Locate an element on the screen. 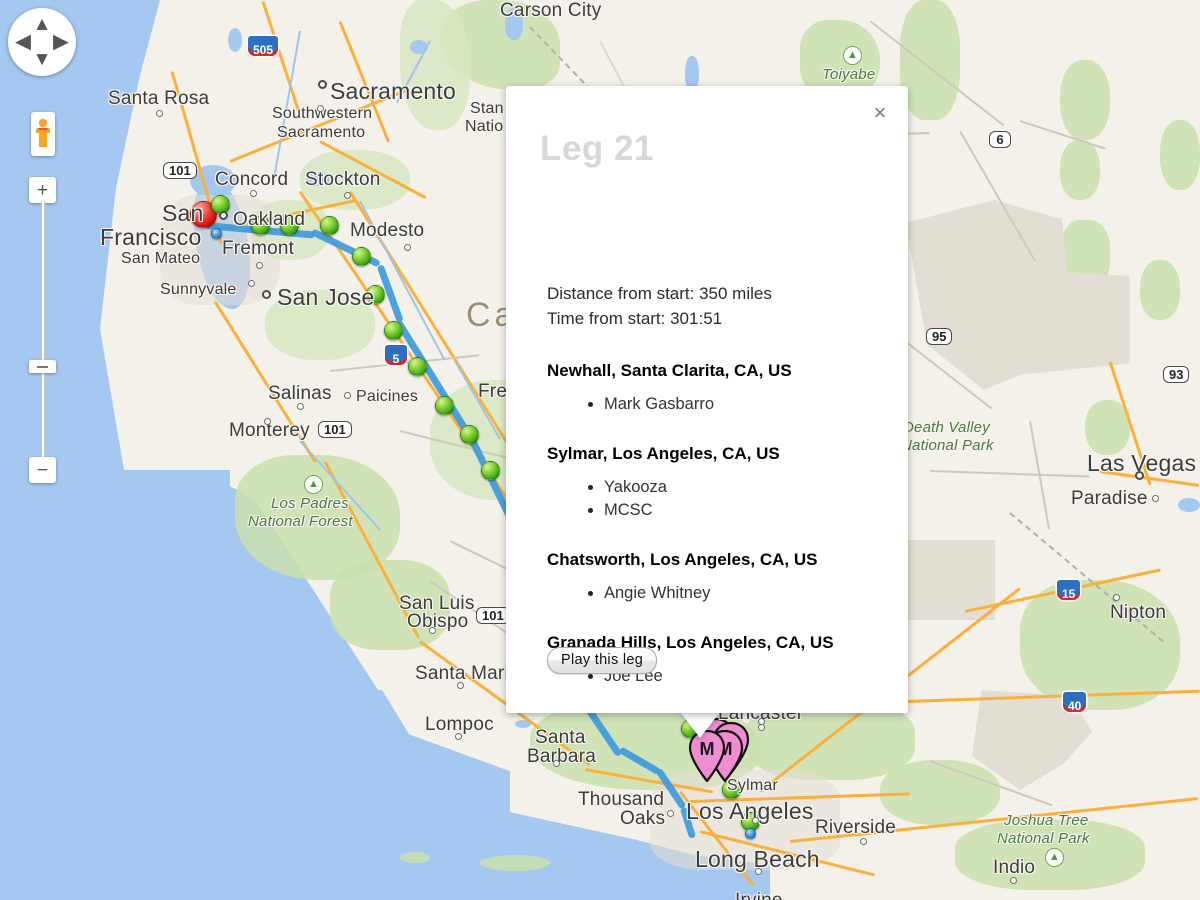 This screenshot has height=900, width=1200. map-label: Paicines is located at coordinates (387, 396).